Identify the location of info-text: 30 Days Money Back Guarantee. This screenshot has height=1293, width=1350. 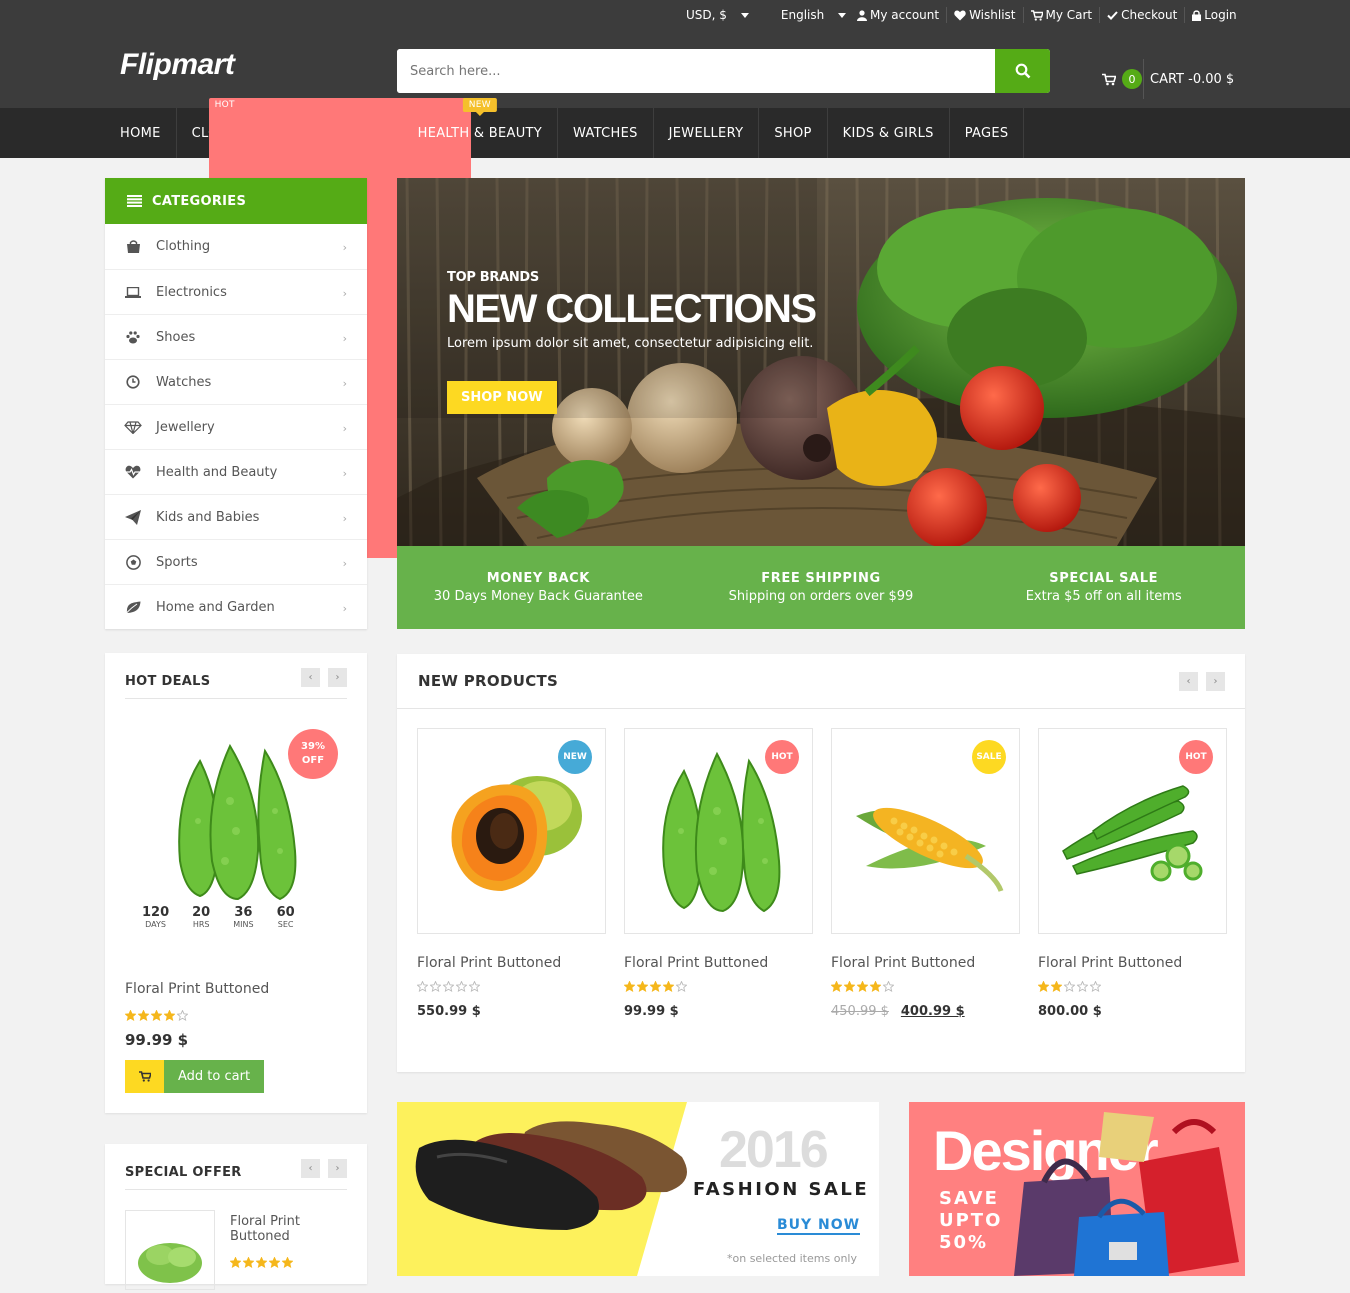
(538, 596).